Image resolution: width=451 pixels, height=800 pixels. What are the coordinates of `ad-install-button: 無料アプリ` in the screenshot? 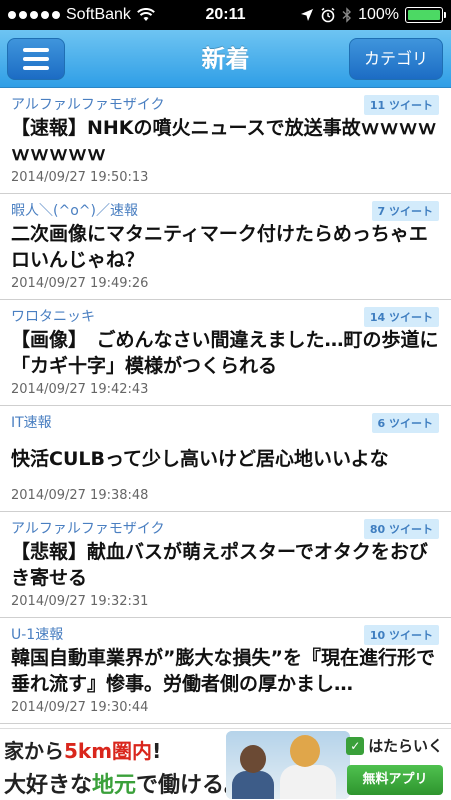 It's located at (395, 780).